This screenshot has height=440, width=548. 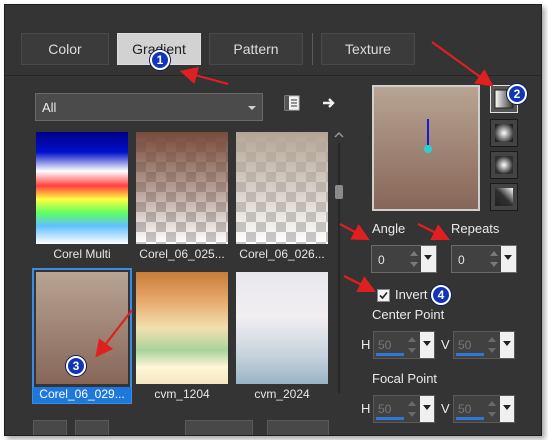 What do you see at coordinates (517, 94) in the screenshot?
I see `step-marker-2: 2` at bounding box center [517, 94].